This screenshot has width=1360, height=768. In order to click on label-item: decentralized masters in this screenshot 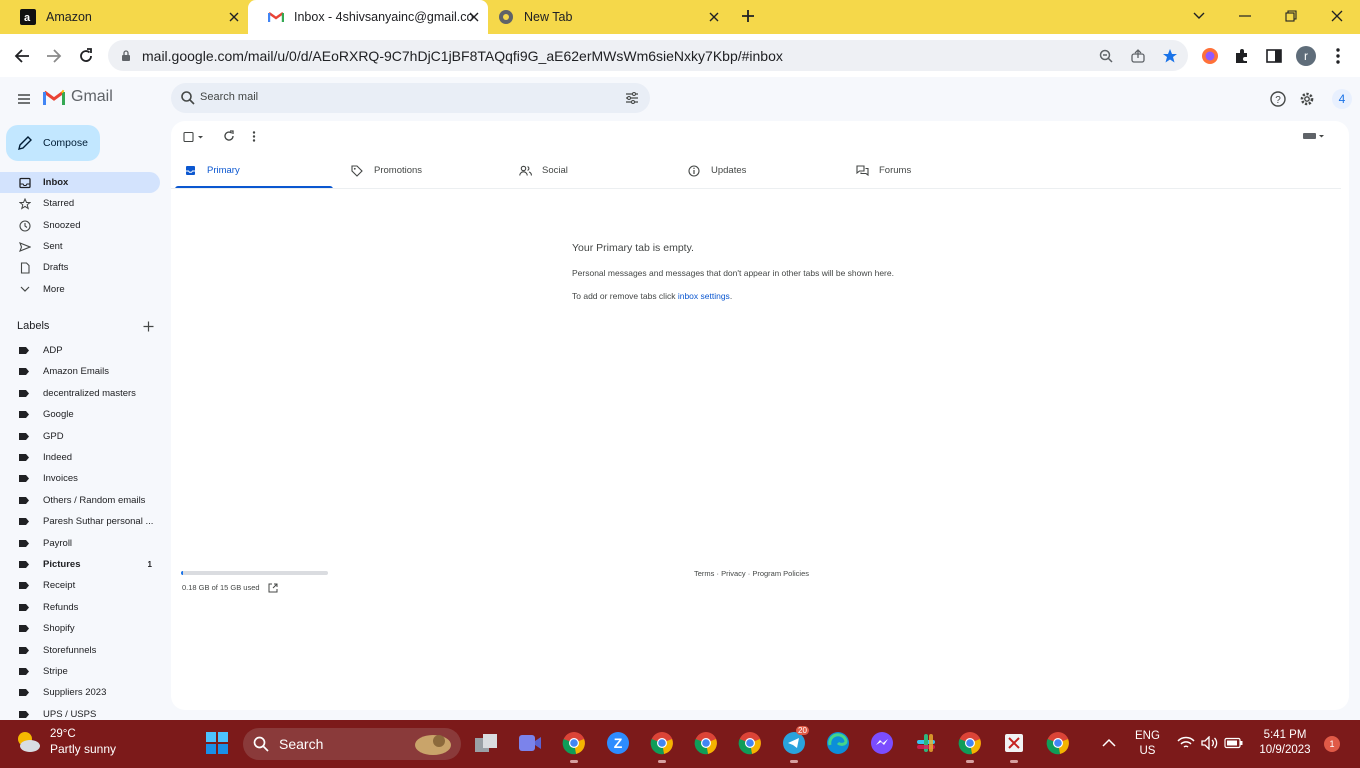, I will do `click(80, 393)`.